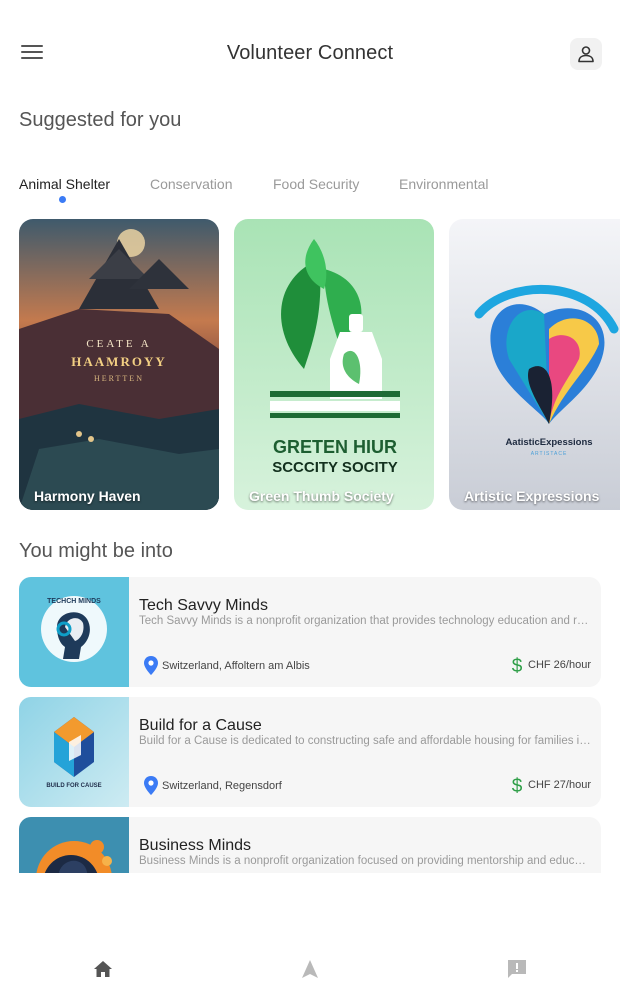 The image size is (620, 995). What do you see at coordinates (203, 605) in the screenshot?
I see `organization-name: Tech Savvy Minds` at bounding box center [203, 605].